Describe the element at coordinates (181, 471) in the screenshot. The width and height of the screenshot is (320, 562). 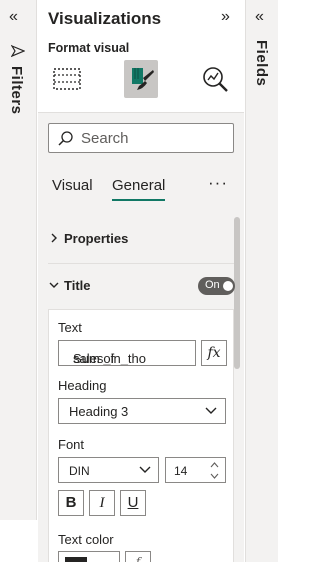
I see `font-size-value: 14` at that location.